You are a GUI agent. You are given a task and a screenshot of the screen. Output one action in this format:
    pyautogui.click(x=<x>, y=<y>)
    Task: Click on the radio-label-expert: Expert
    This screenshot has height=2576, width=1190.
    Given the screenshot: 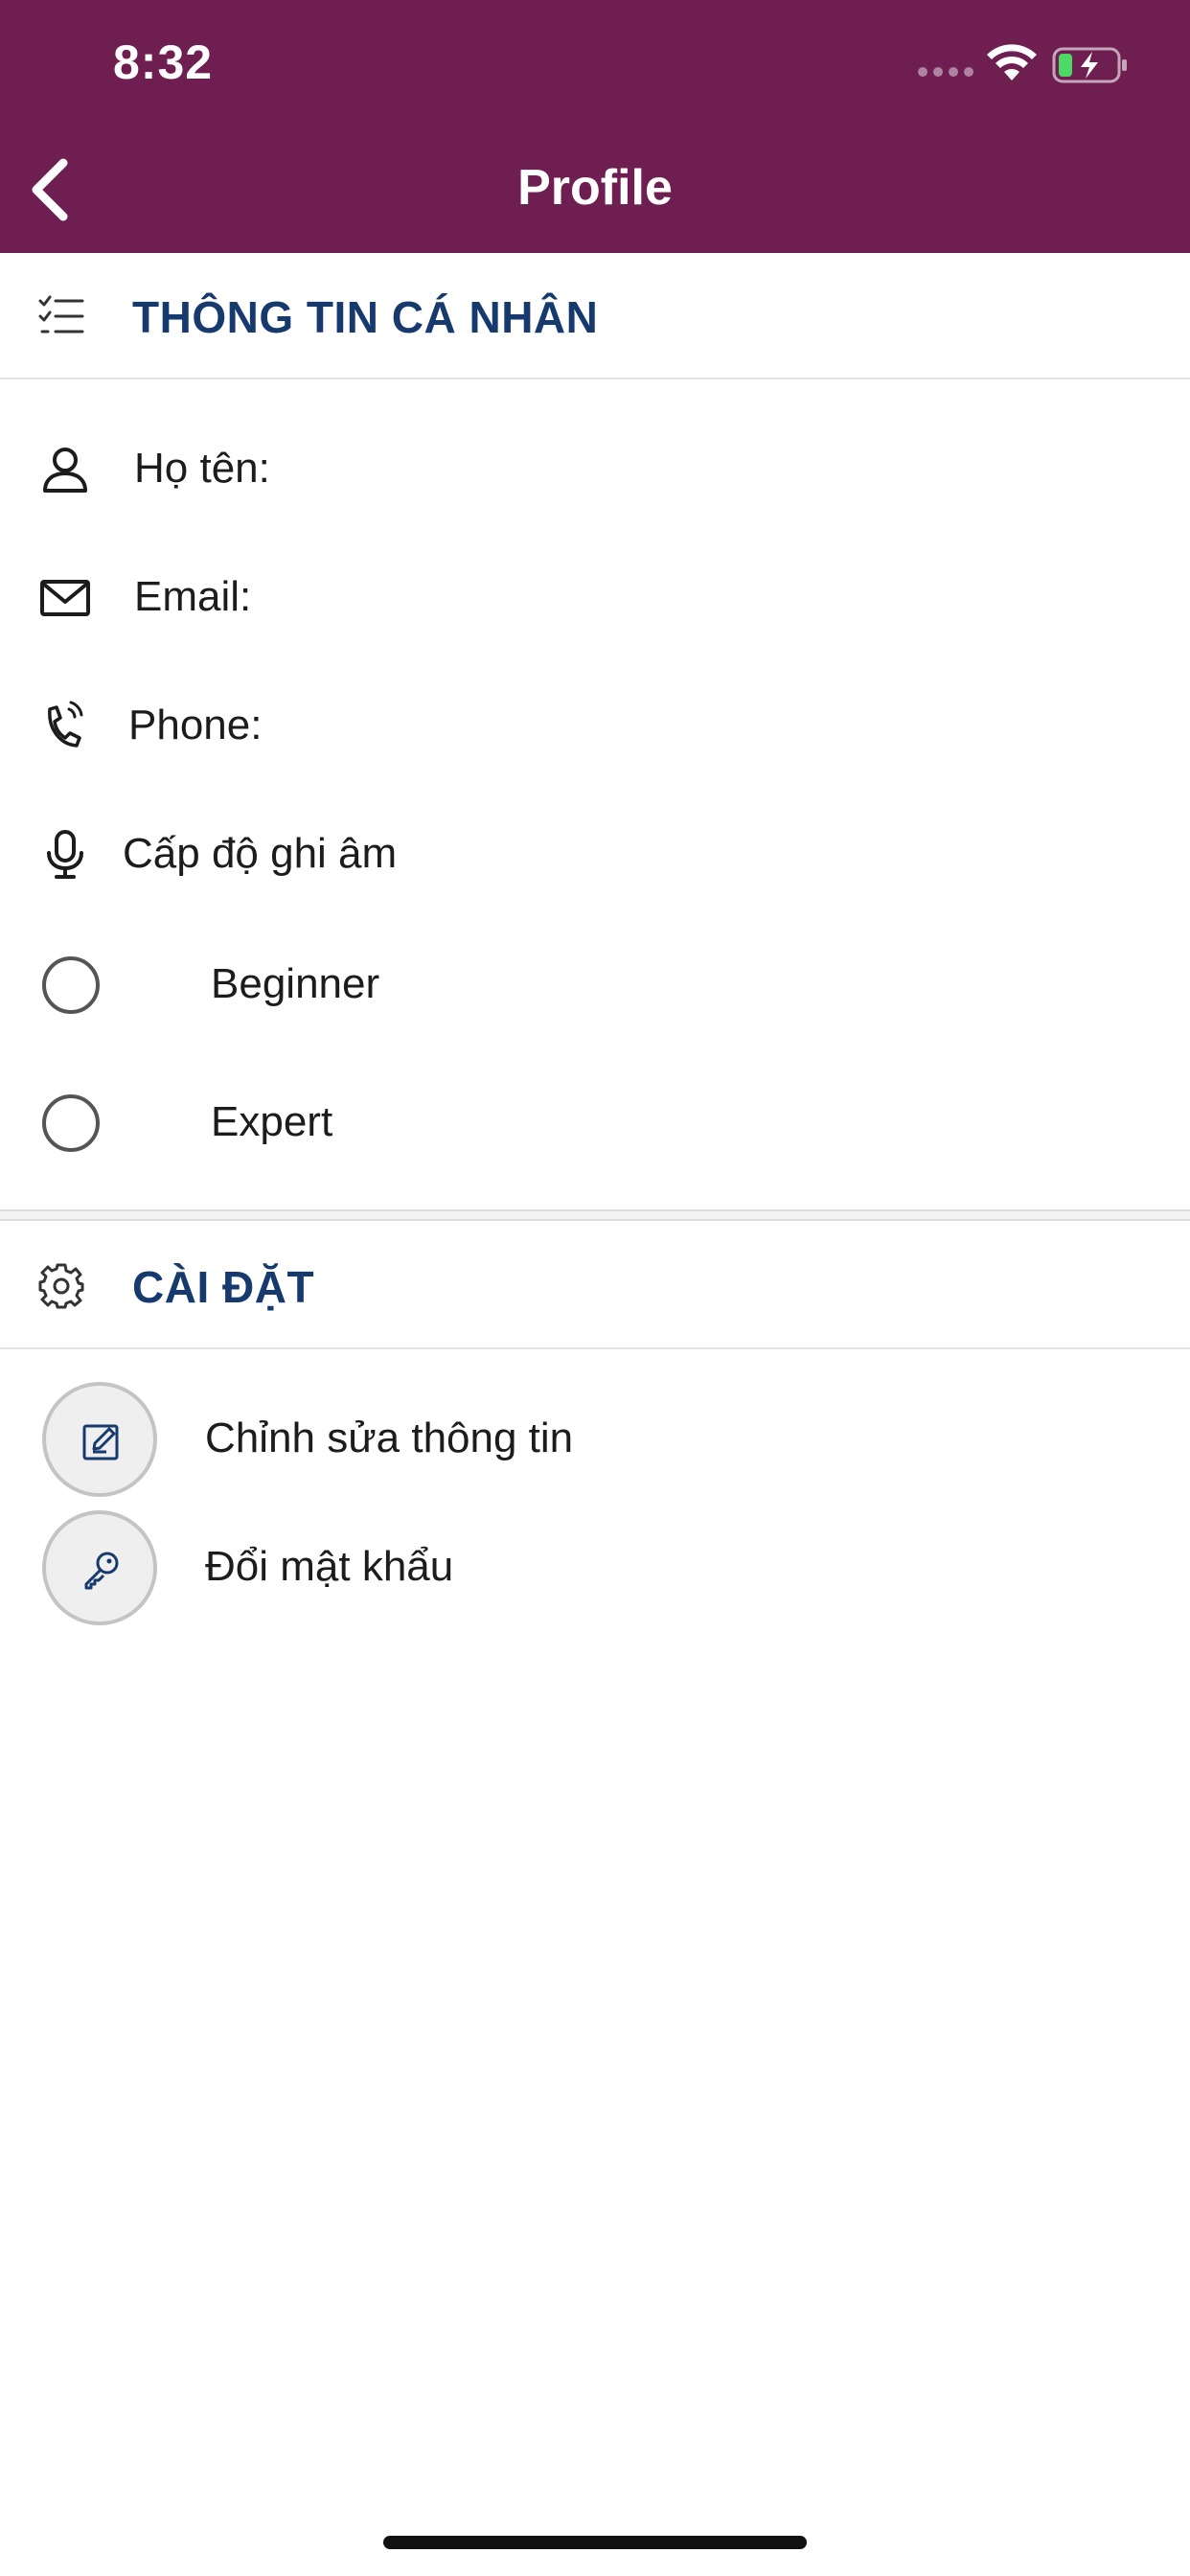 What is the action you would take?
    pyautogui.click(x=272, y=1121)
    